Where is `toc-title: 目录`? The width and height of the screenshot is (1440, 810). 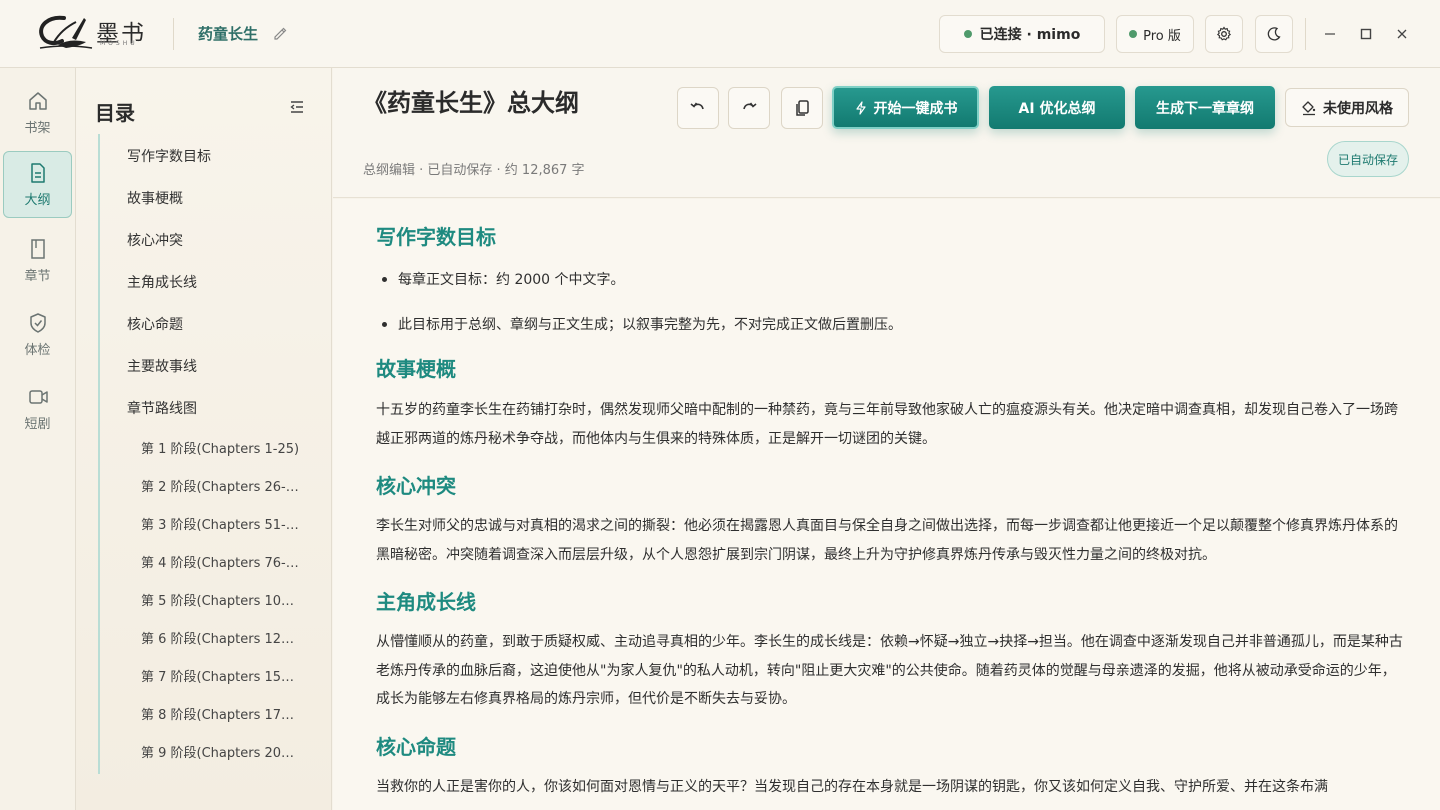
toc-title: 目录 is located at coordinates (115, 113).